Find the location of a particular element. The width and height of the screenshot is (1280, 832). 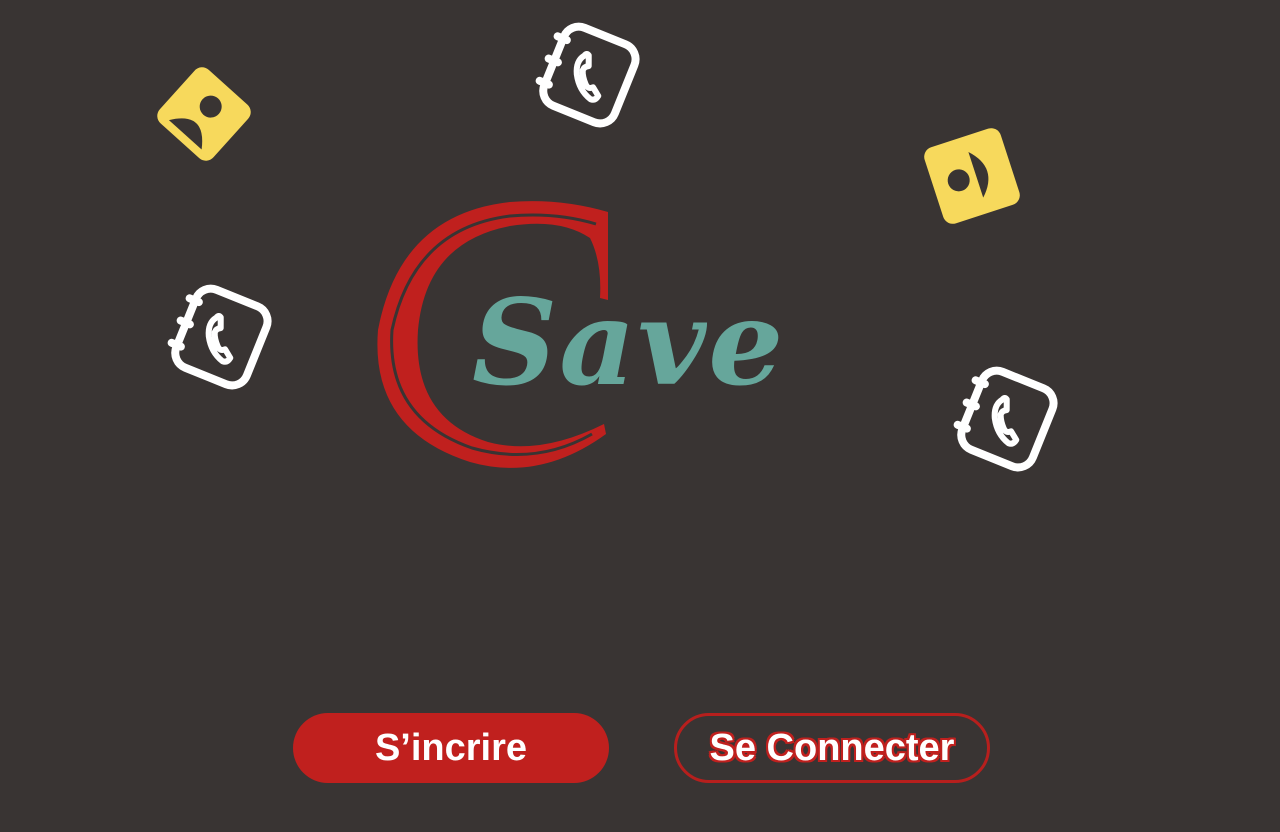

signup-button-label: S’incrire is located at coordinates (451, 747).